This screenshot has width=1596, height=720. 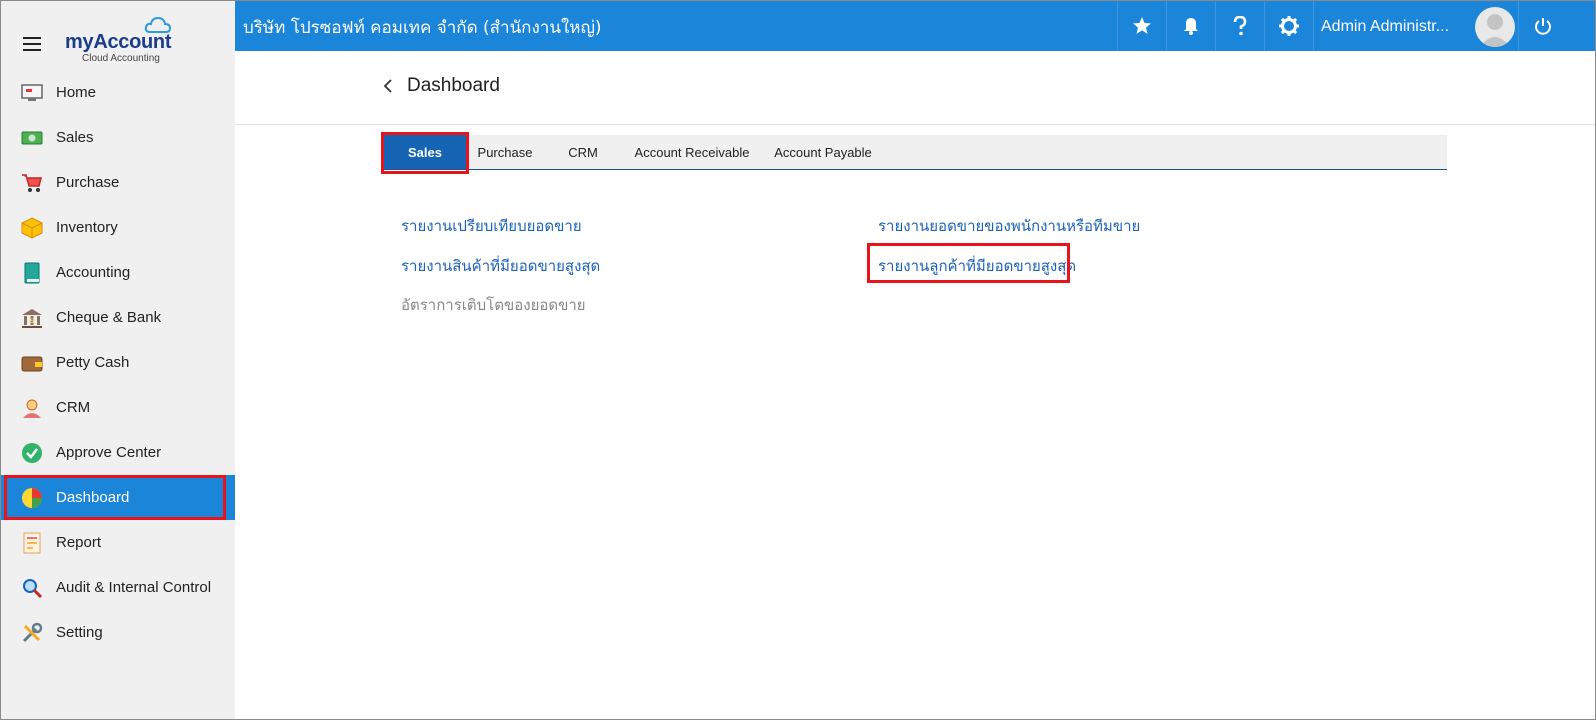 What do you see at coordinates (32, 93) in the screenshot?
I see `monitor-icon` at bounding box center [32, 93].